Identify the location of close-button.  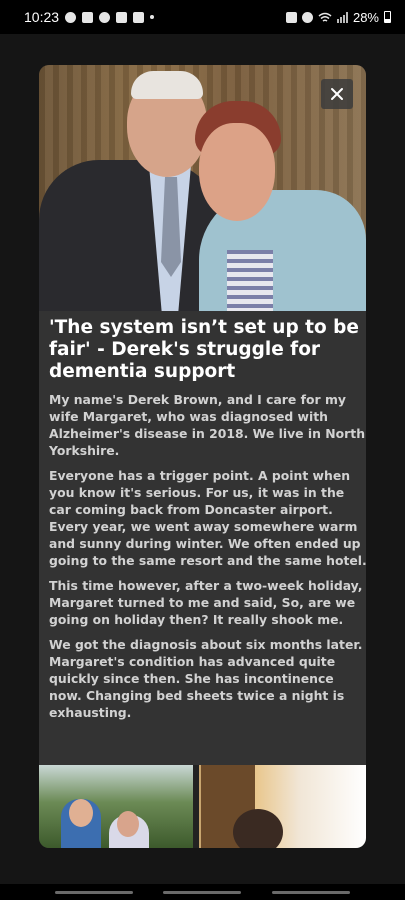
(337, 94).